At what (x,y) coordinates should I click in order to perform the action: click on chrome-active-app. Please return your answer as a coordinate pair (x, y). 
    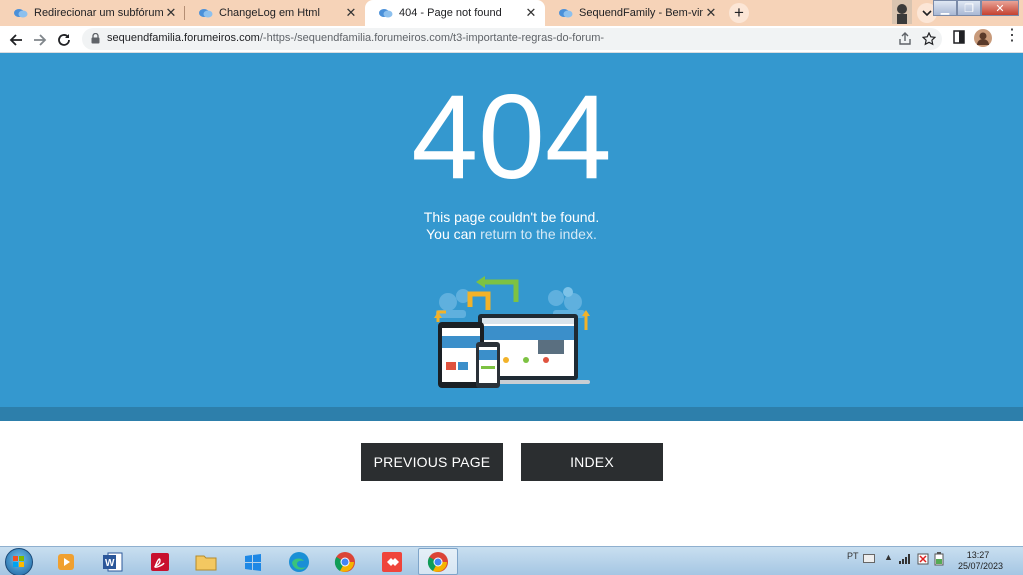
    Looking at the image, I should click on (438, 561).